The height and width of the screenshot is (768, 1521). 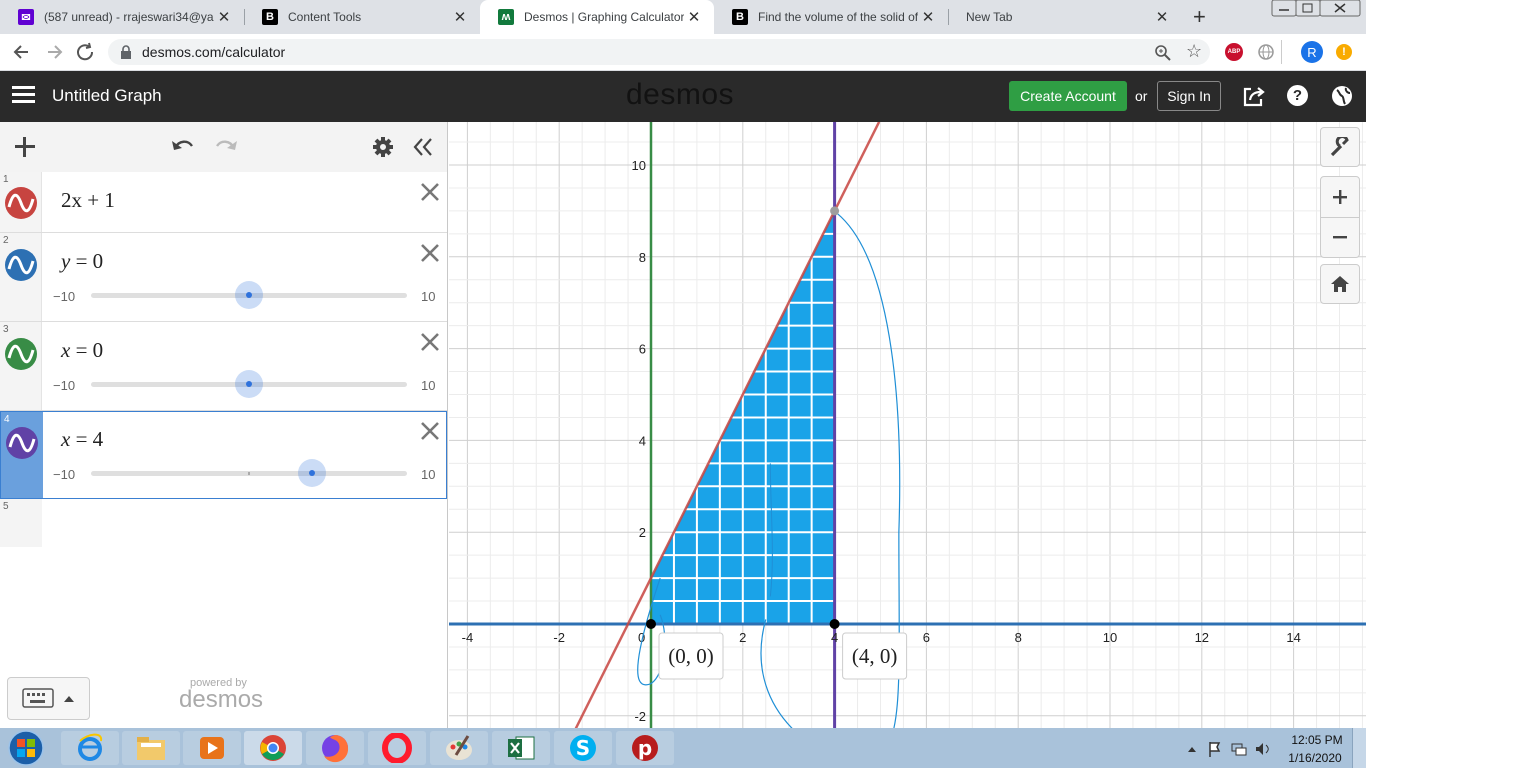 I want to click on tab-find-volume: B Find the volume of the solid of r ✕, so click(x=831, y=17).